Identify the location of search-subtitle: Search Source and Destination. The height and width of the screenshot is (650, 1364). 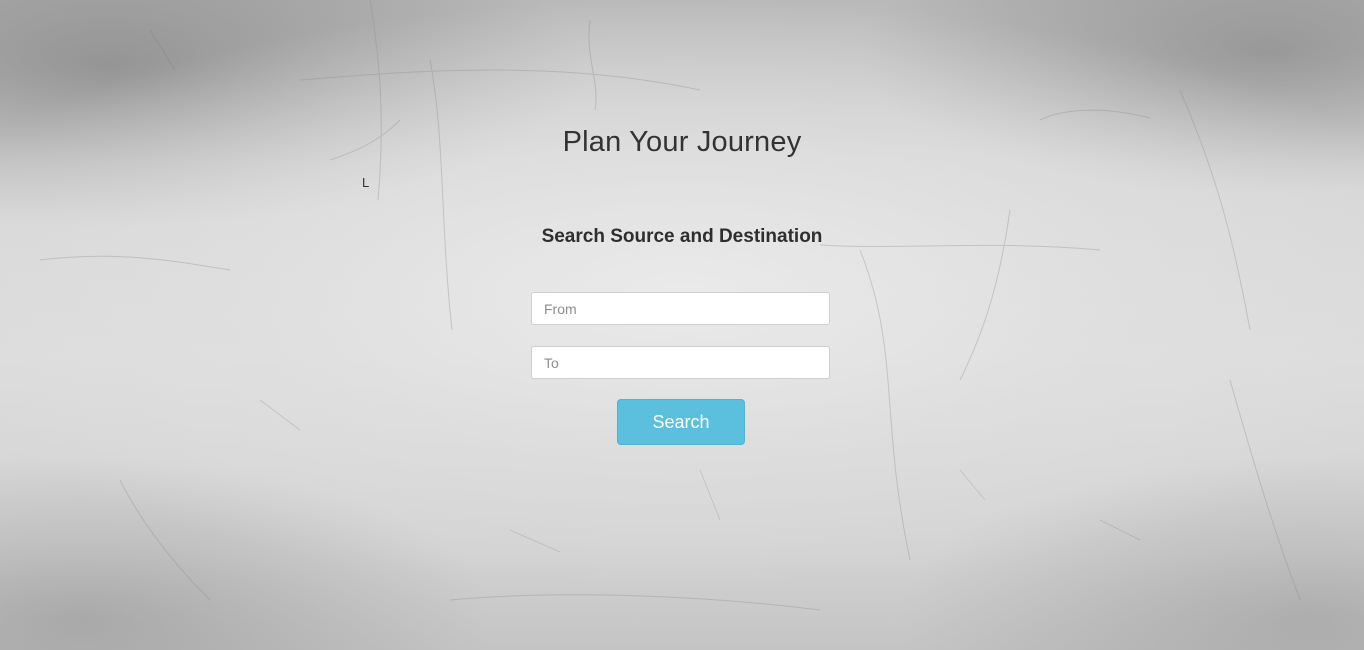
(682, 236).